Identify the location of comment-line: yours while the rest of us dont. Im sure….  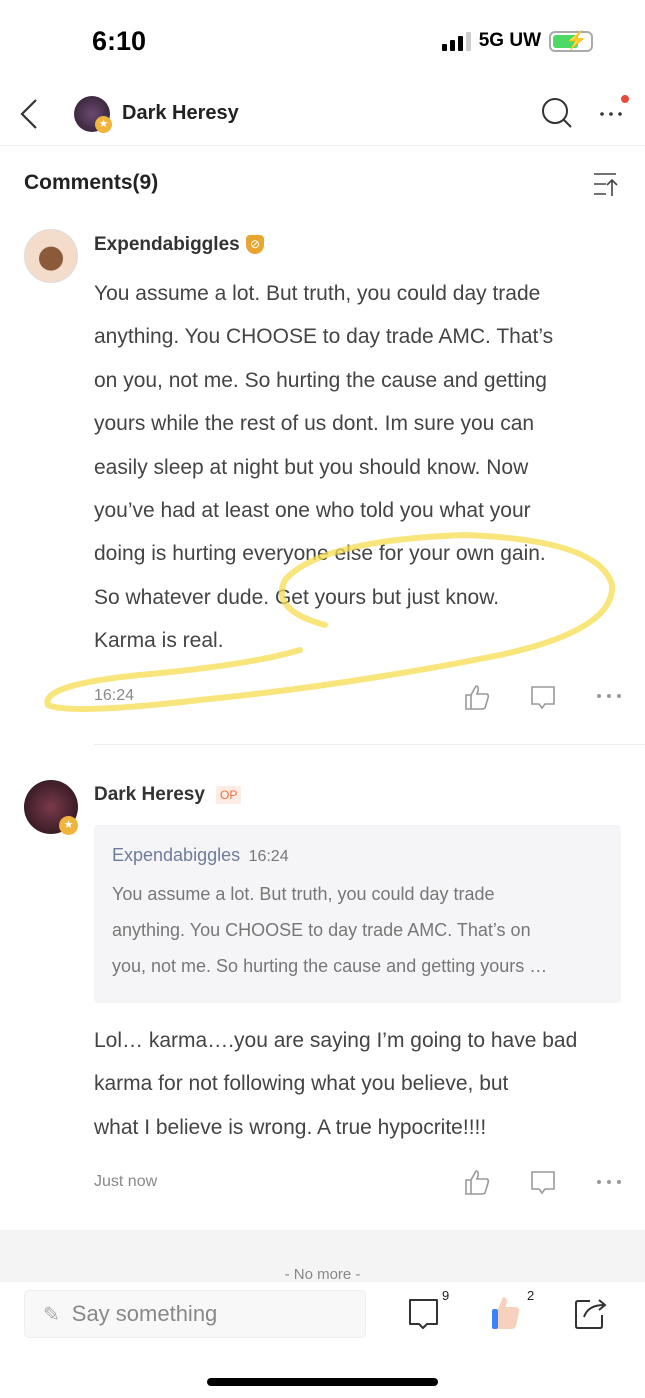
(314, 424).